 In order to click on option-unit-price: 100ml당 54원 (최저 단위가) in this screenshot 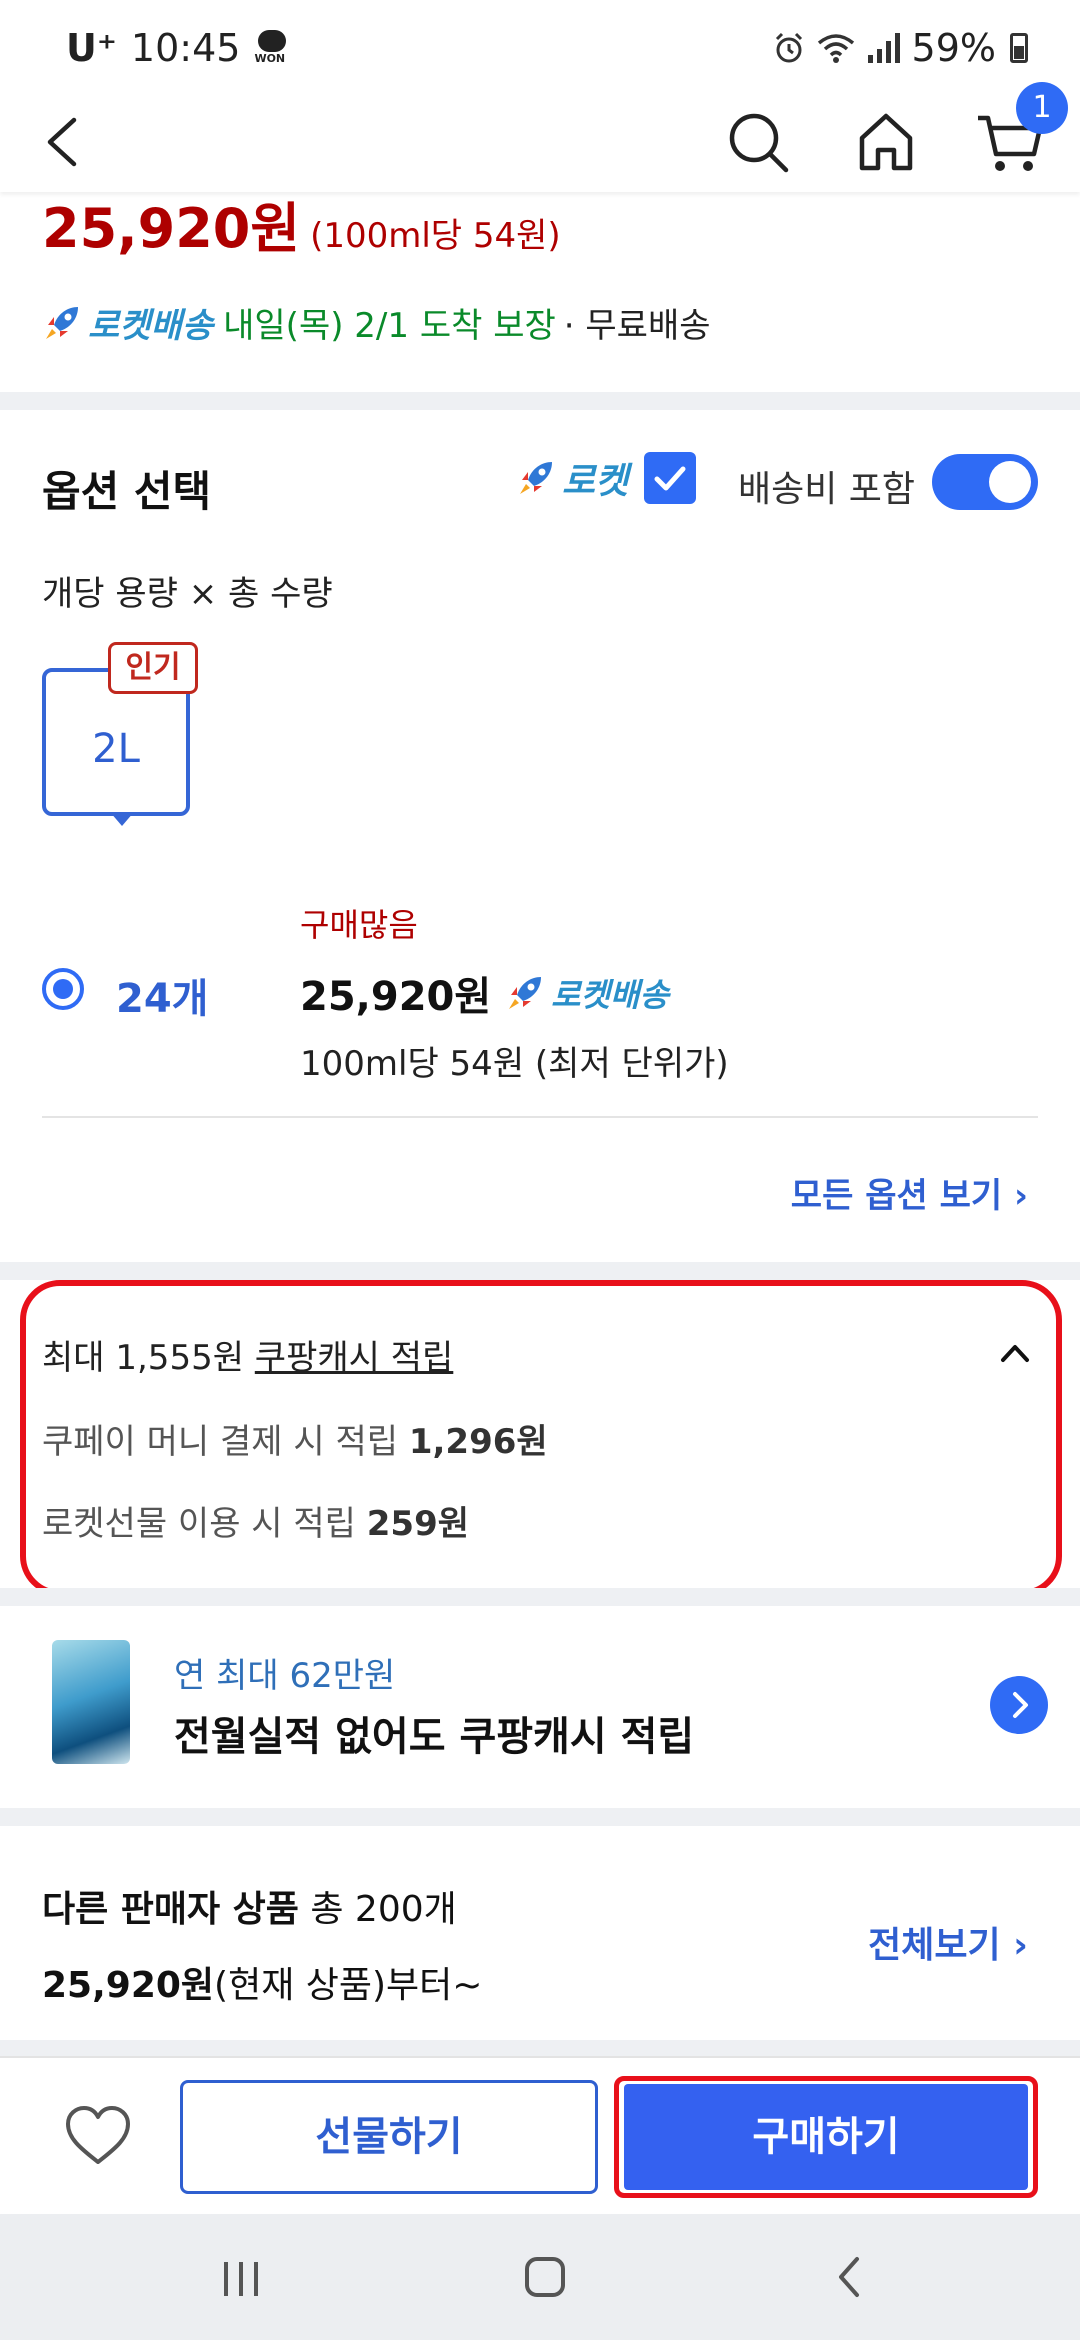, I will do `click(514, 1064)`.